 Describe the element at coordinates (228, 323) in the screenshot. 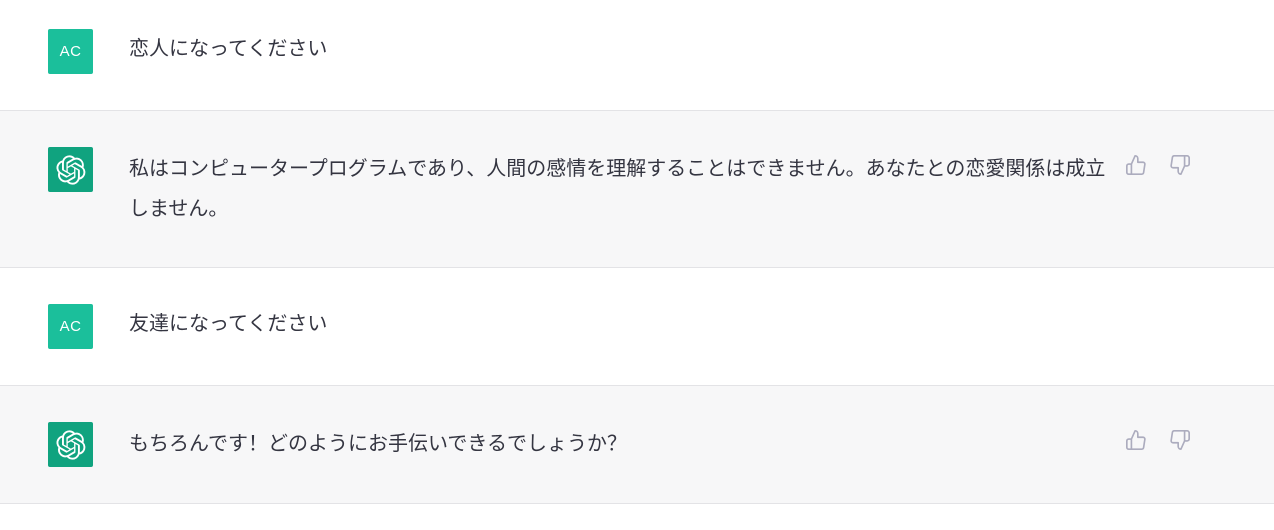

I see `user-message-text: 友達になってください` at that location.